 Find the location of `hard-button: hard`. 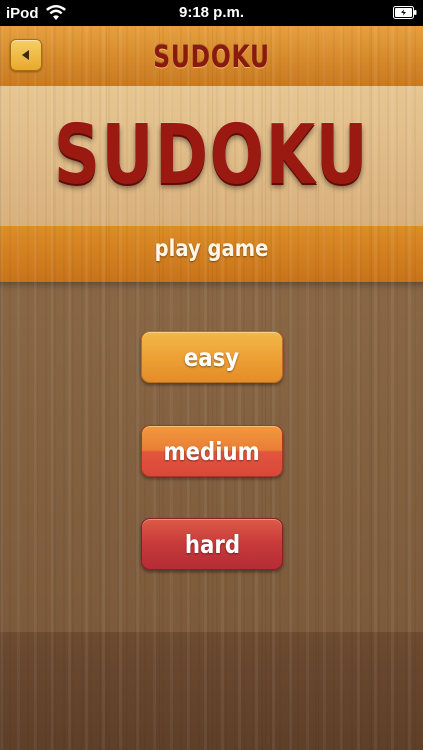

hard-button: hard is located at coordinates (212, 544).